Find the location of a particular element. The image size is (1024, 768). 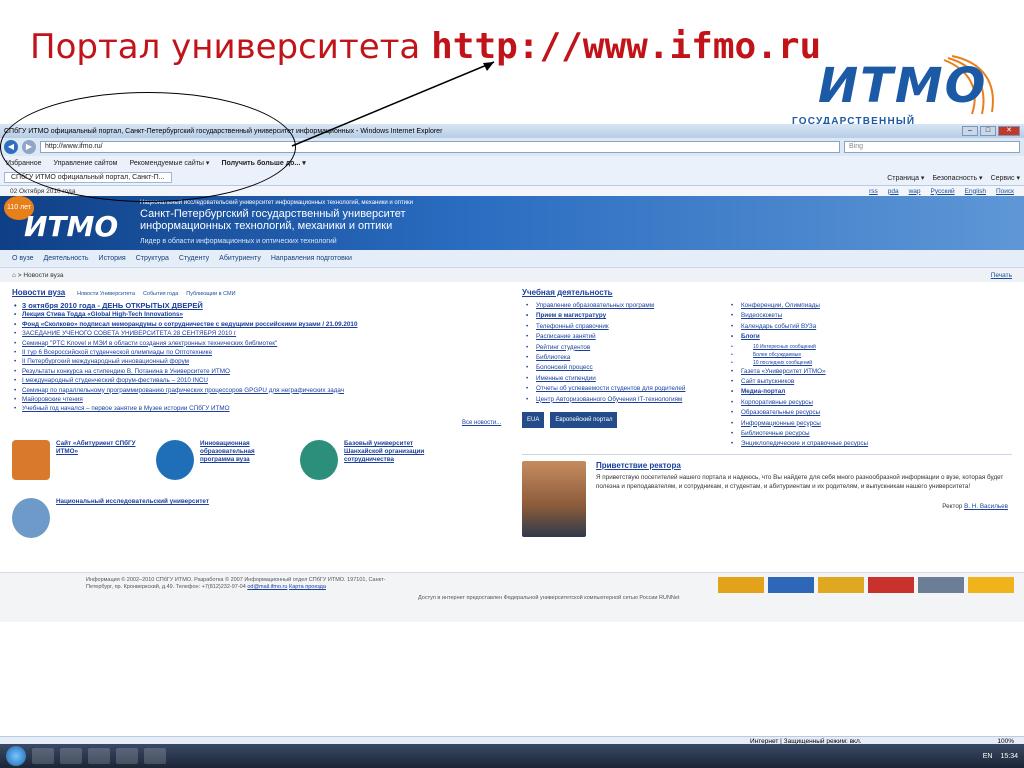

search-link: Поиск is located at coordinates (1005, 191).